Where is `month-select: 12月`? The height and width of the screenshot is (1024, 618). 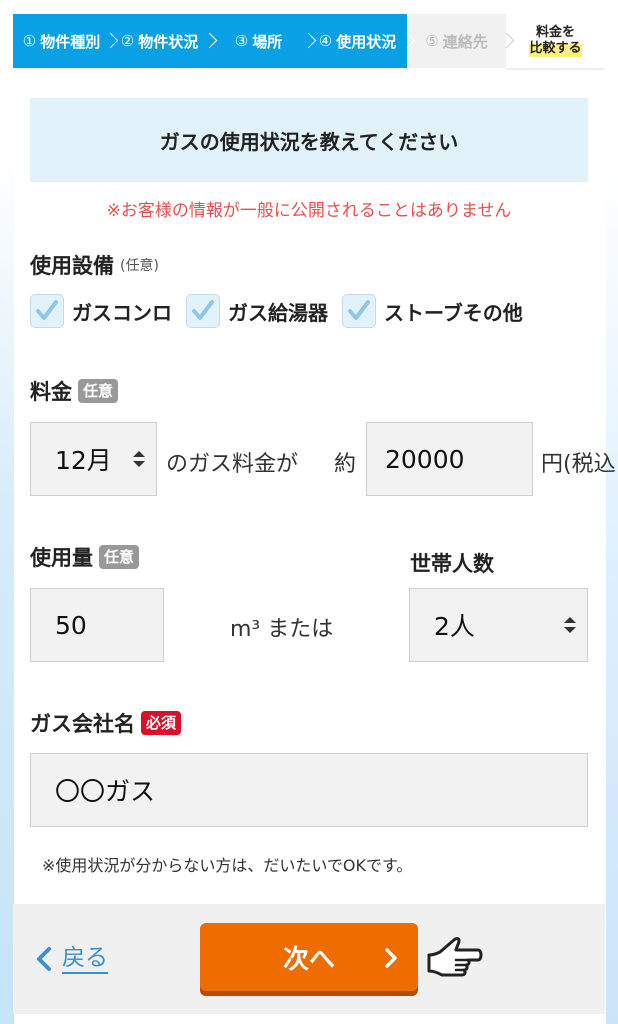 month-select: 12月 is located at coordinates (93, 459).